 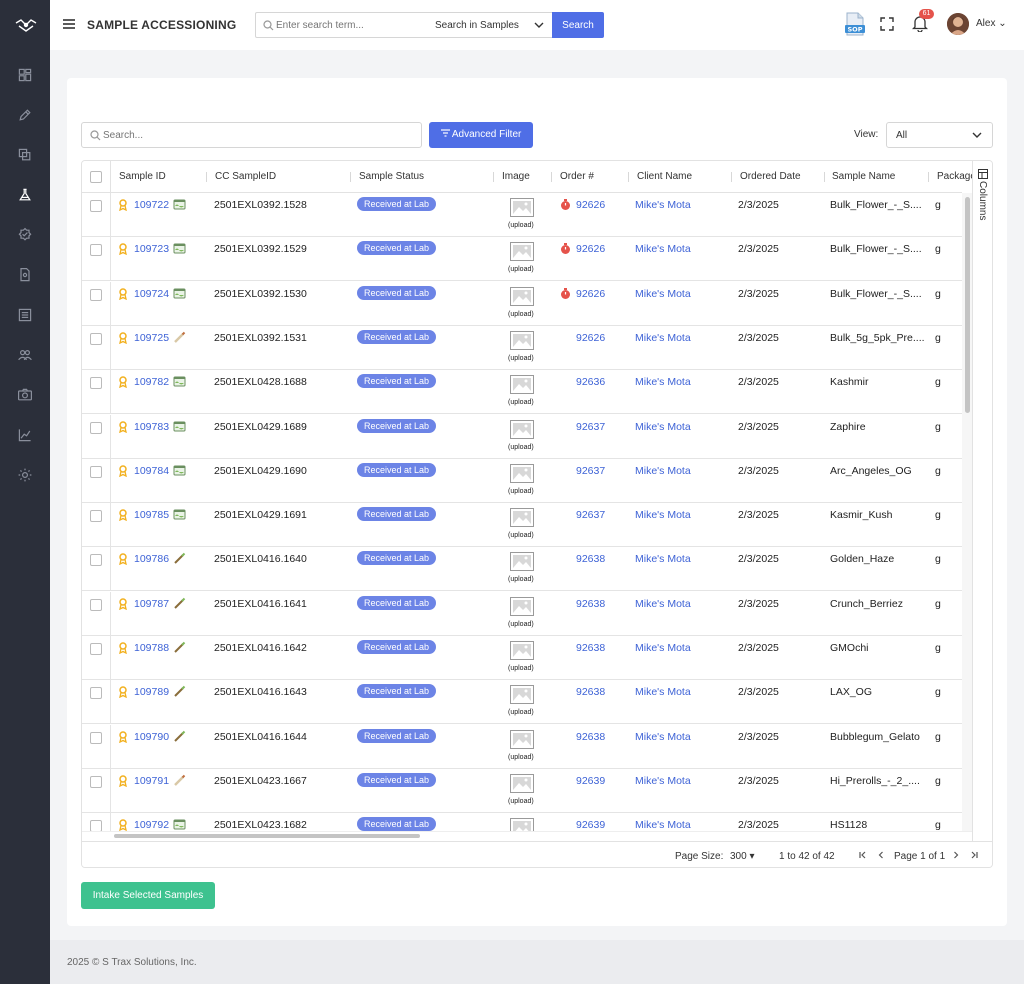 I want to click on intake-selected-samples-button: Intake Selected Samples, so click(x=148, y=895).